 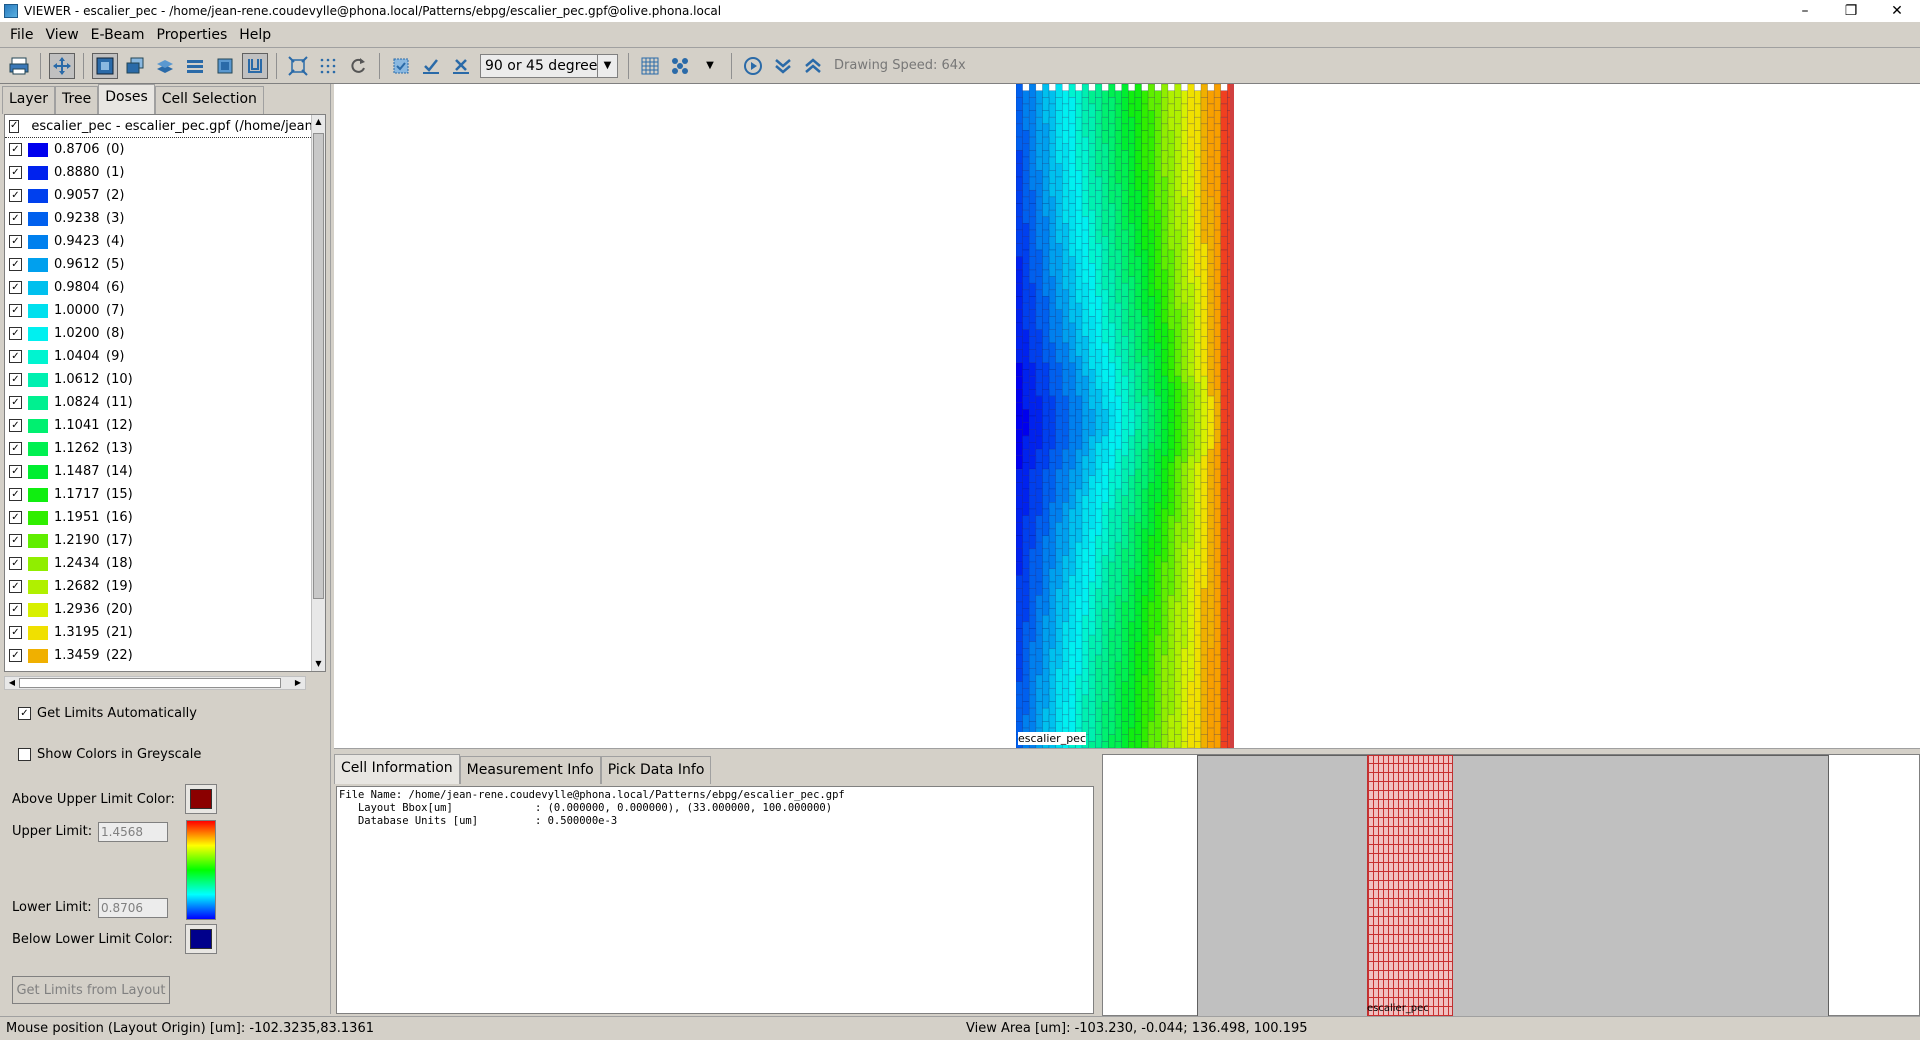 I want to click on tree-vertical-scrollbar: ▲ ▼, so click(x=318, y=393).